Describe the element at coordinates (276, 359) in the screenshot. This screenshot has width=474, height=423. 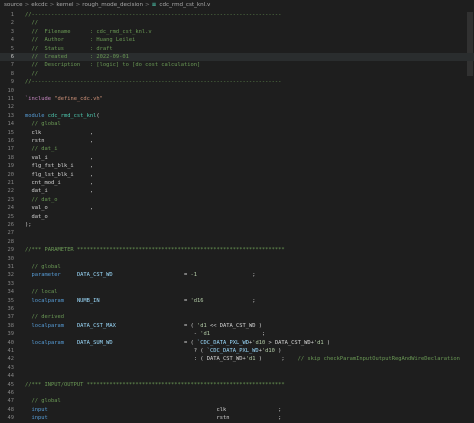
I see `code-token: ) ;` at that location.